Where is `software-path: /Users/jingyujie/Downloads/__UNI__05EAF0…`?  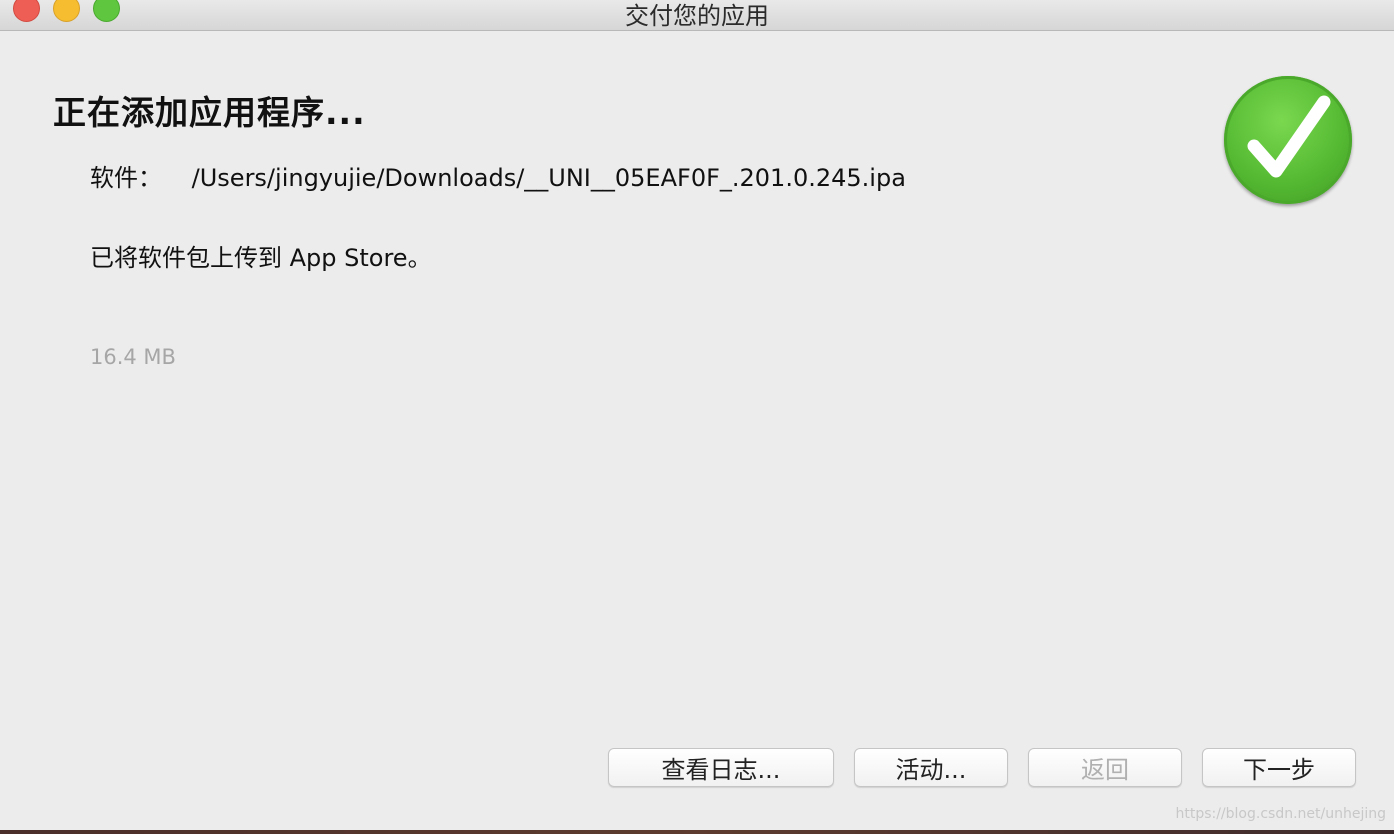
software-path: /Users/jingyujie/Downloads/__UNI__05EAF0… is located at coordinates (548, 178).